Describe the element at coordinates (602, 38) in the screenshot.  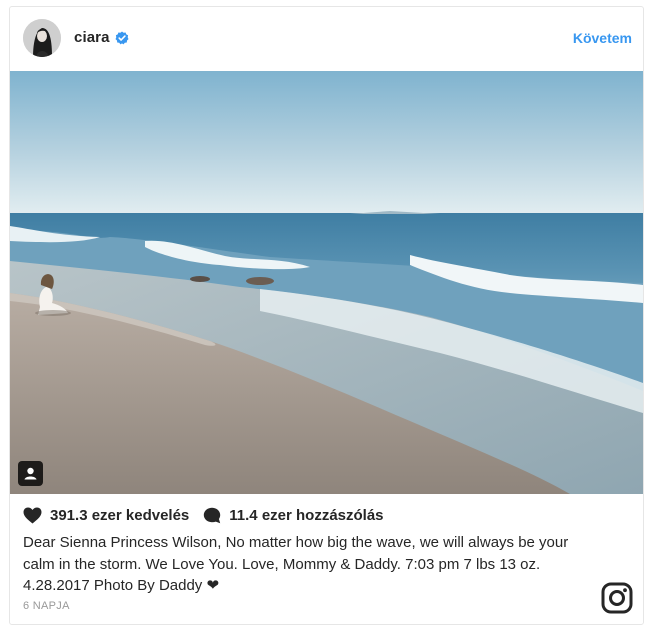
I see `follow-button: Követem` at that location.